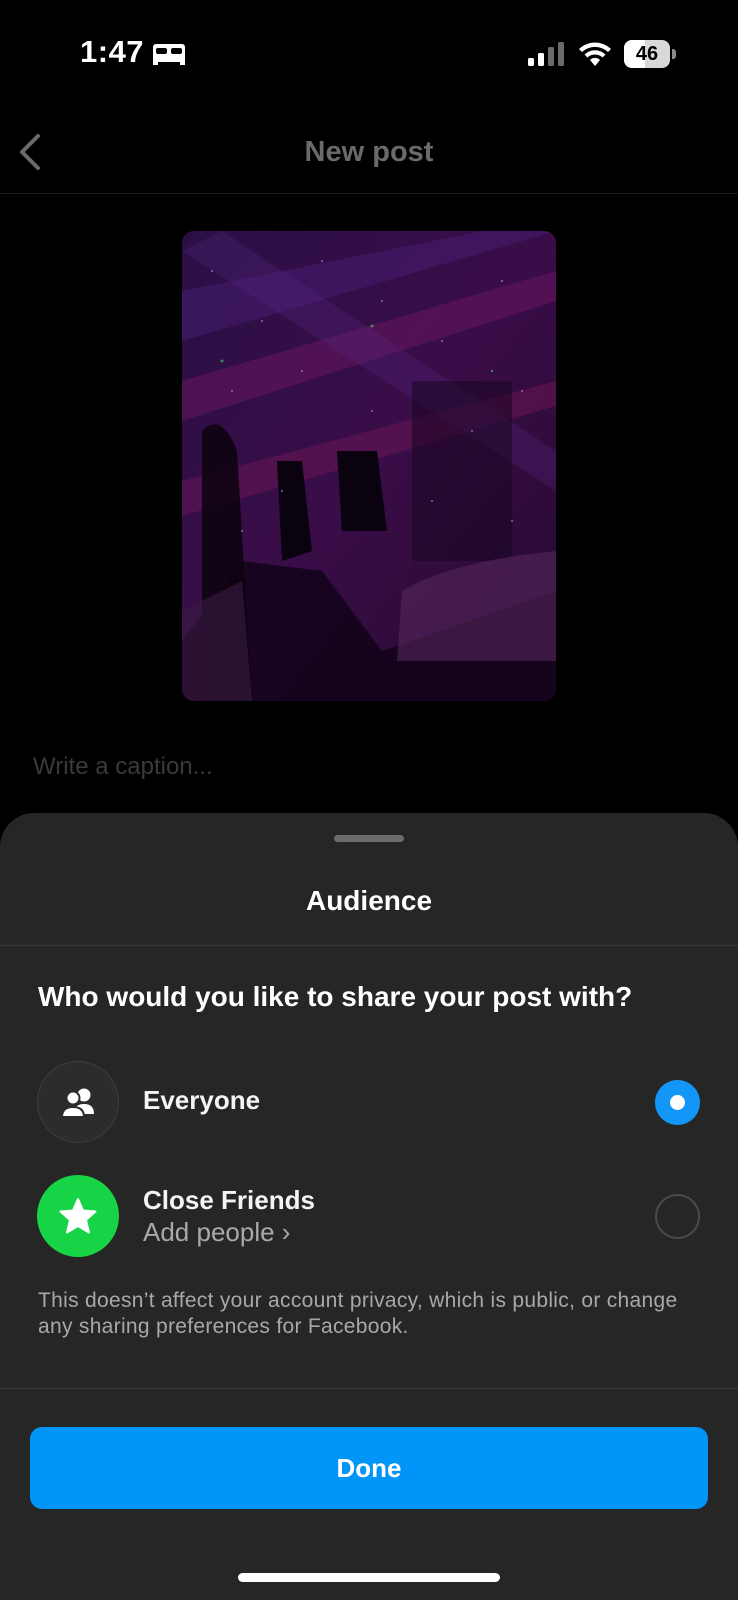 The width and height of the screenshot is (738, 1600). Describe the element at coordinates (369, 55) in the screenshot. I see `status-bar: 1:47 46` at that location.